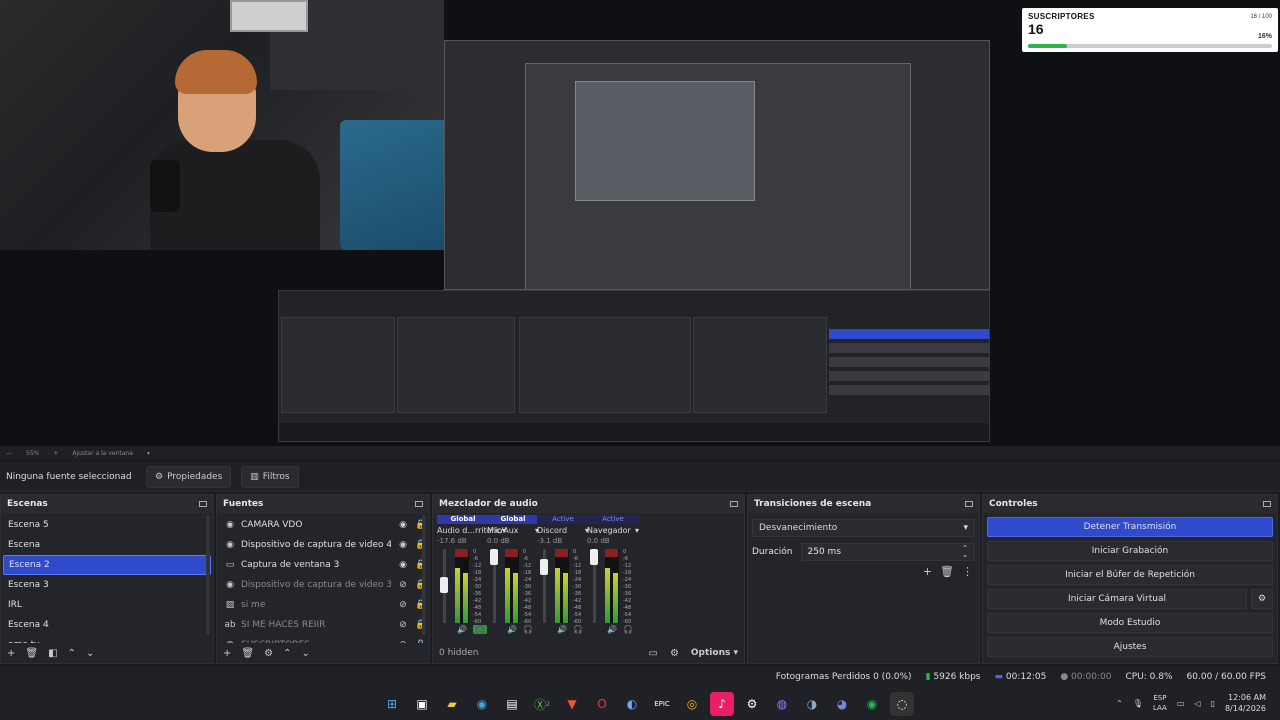 Image resolution: width=1280 pixels, height=720 pixels. Describe the element at coordinates (1262, 599) in the screenshot. I see `vcam-settings-gear-icon: ⚙` at that location.